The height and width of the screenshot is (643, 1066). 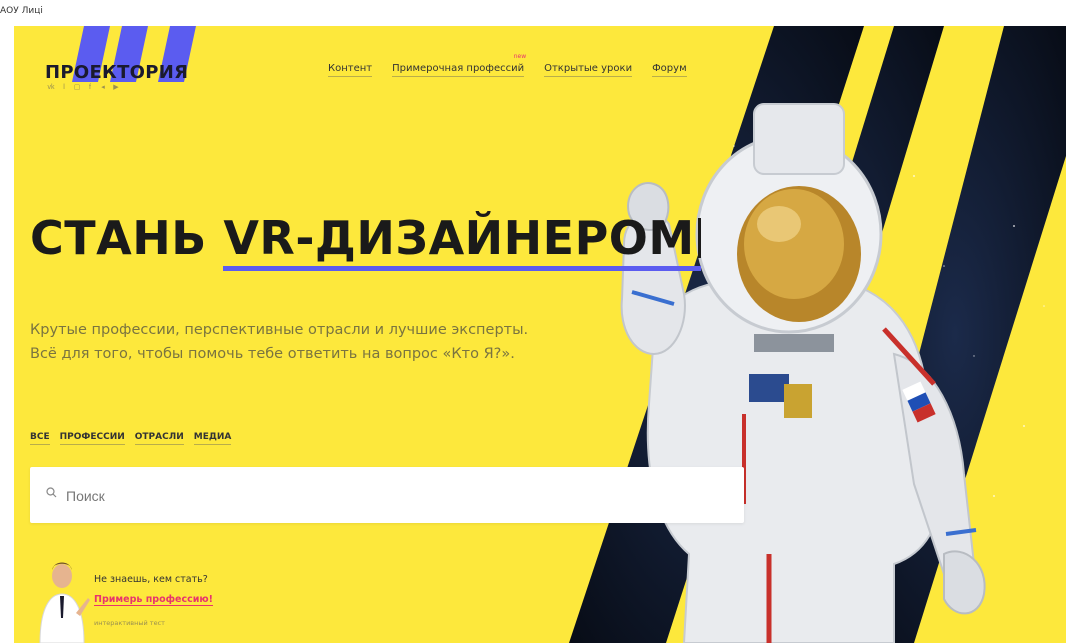 I want to click on filter-media: МЕДИА, so click(x=212, y=438).